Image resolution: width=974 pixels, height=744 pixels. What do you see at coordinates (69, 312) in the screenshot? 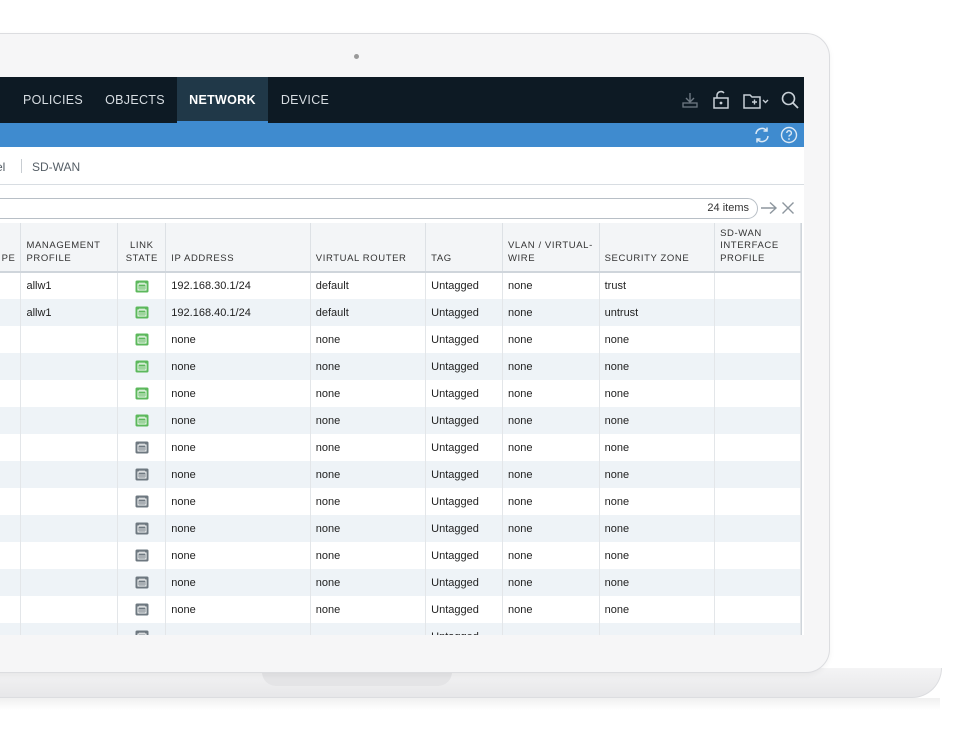
I see `mgmt-cell: allw1` at bounding box center [69, 312].